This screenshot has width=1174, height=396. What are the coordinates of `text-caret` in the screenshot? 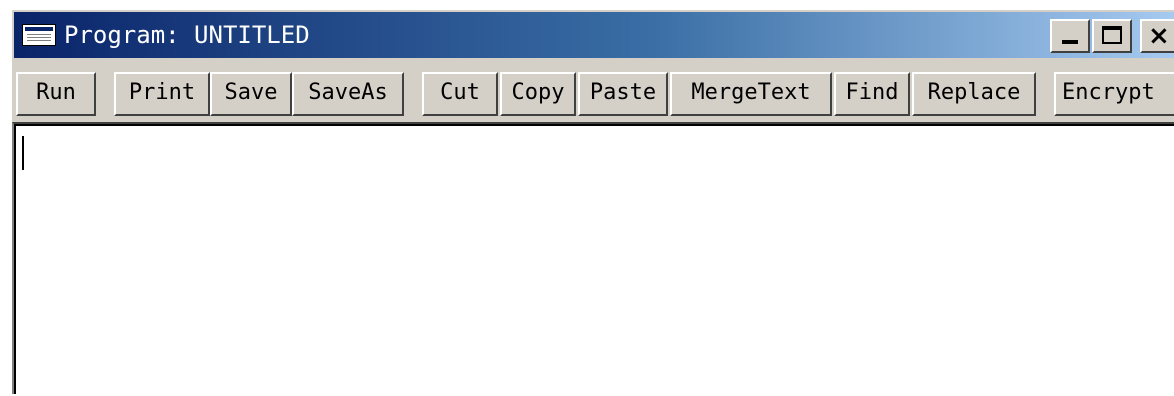 It's located at (23, 153).